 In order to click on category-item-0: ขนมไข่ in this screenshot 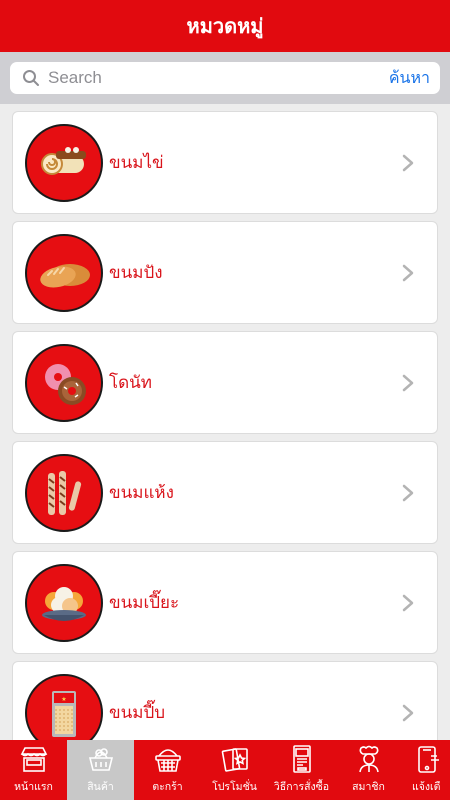, I will do `click(225, 162)`.